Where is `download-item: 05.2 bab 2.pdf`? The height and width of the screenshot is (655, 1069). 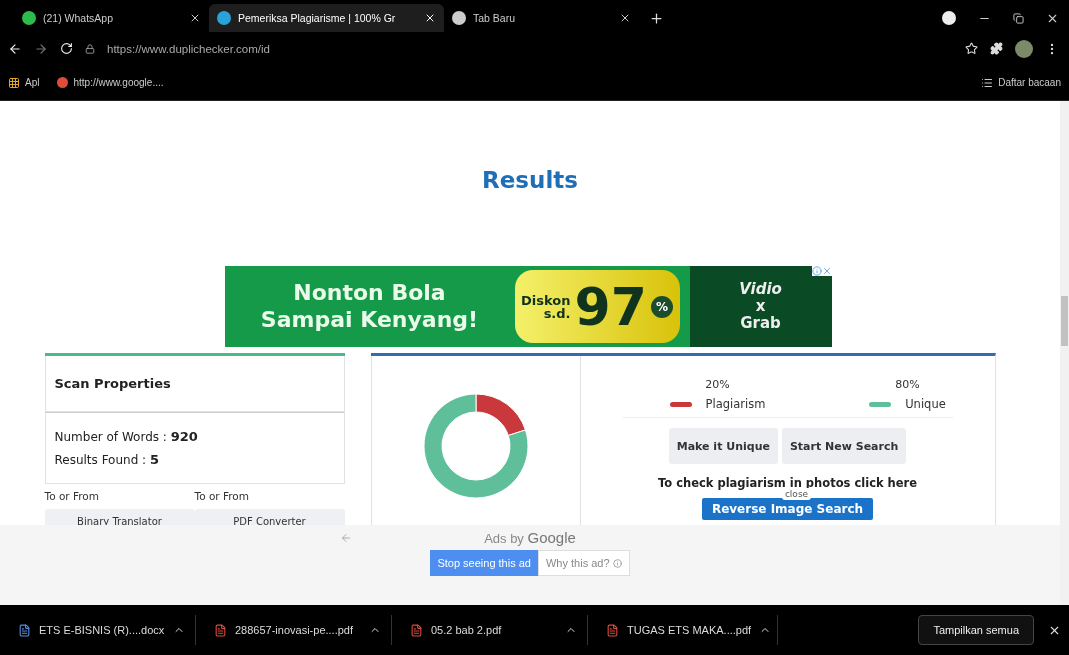 download-item: 05.2 bab 2.pdf is located at coordinates (490, 630).